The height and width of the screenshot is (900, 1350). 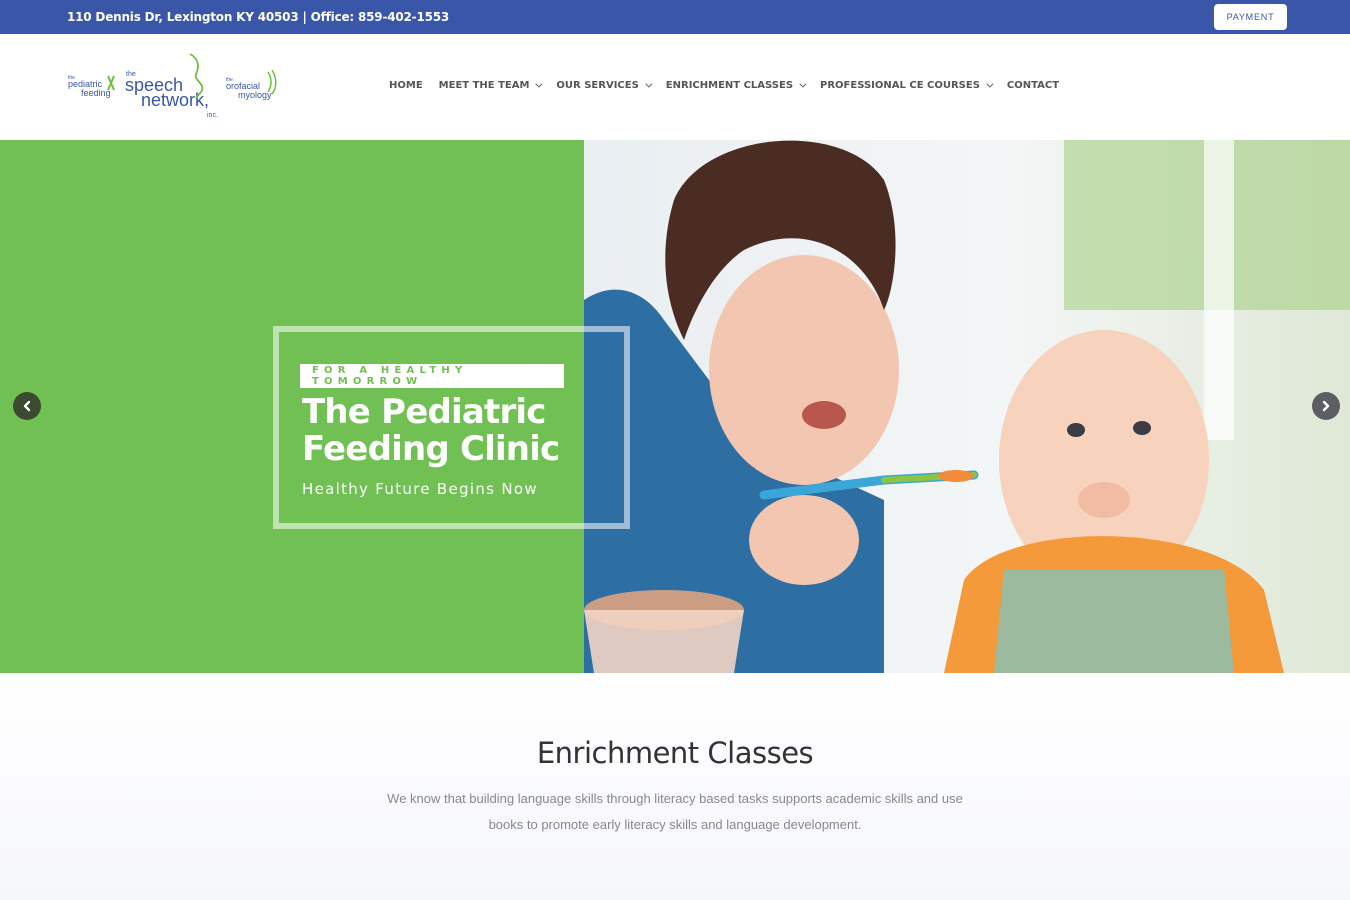 I want to click on nav-professional-ce-courses: PROFESSIONAL CE COURSES, so click(x=907, y=85).